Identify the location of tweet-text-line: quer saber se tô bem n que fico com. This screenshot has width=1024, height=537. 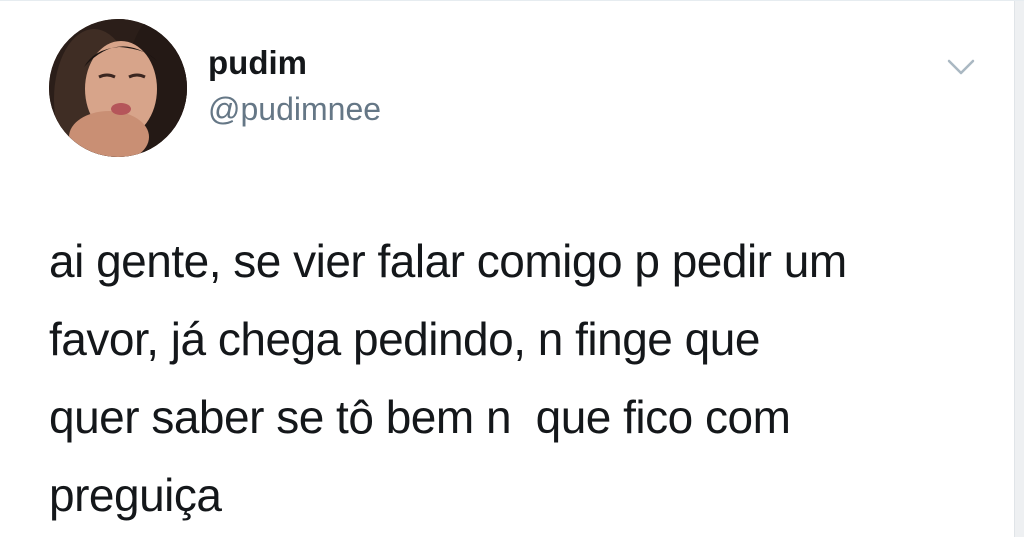
(420, 417).